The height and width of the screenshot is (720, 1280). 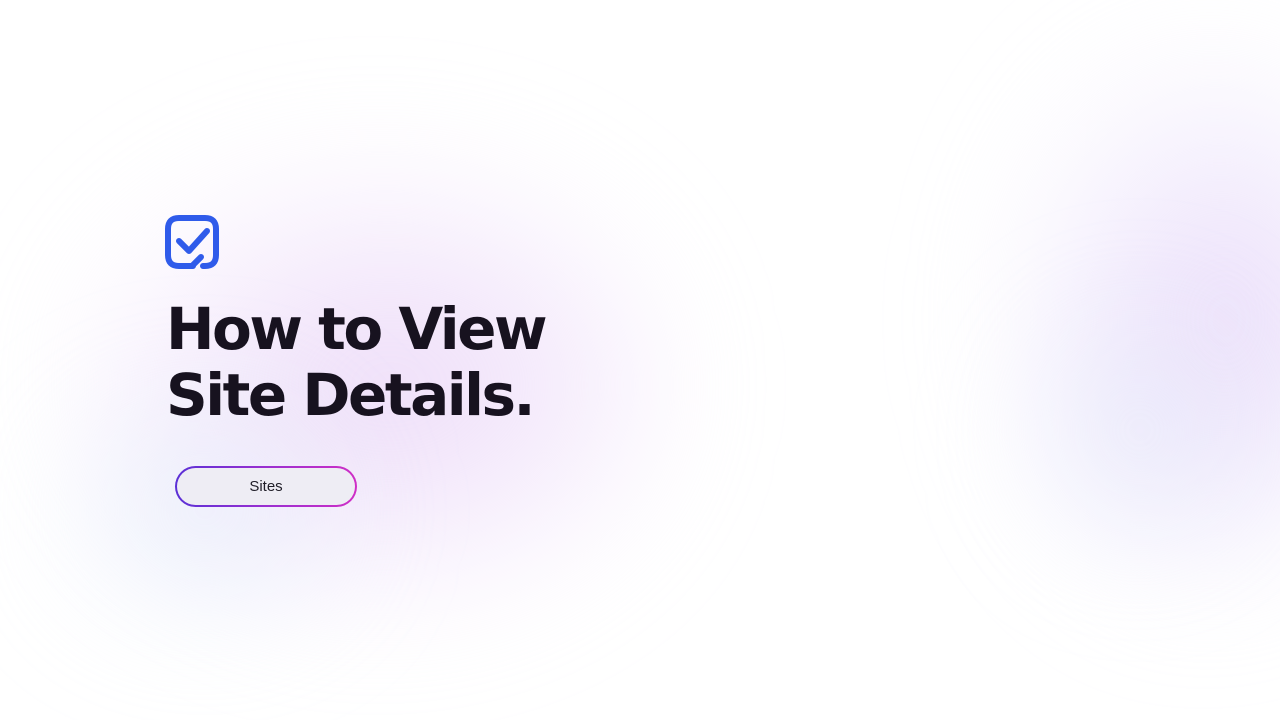 I want to click on checkbox-check-icon, so click(x=192, y=242).